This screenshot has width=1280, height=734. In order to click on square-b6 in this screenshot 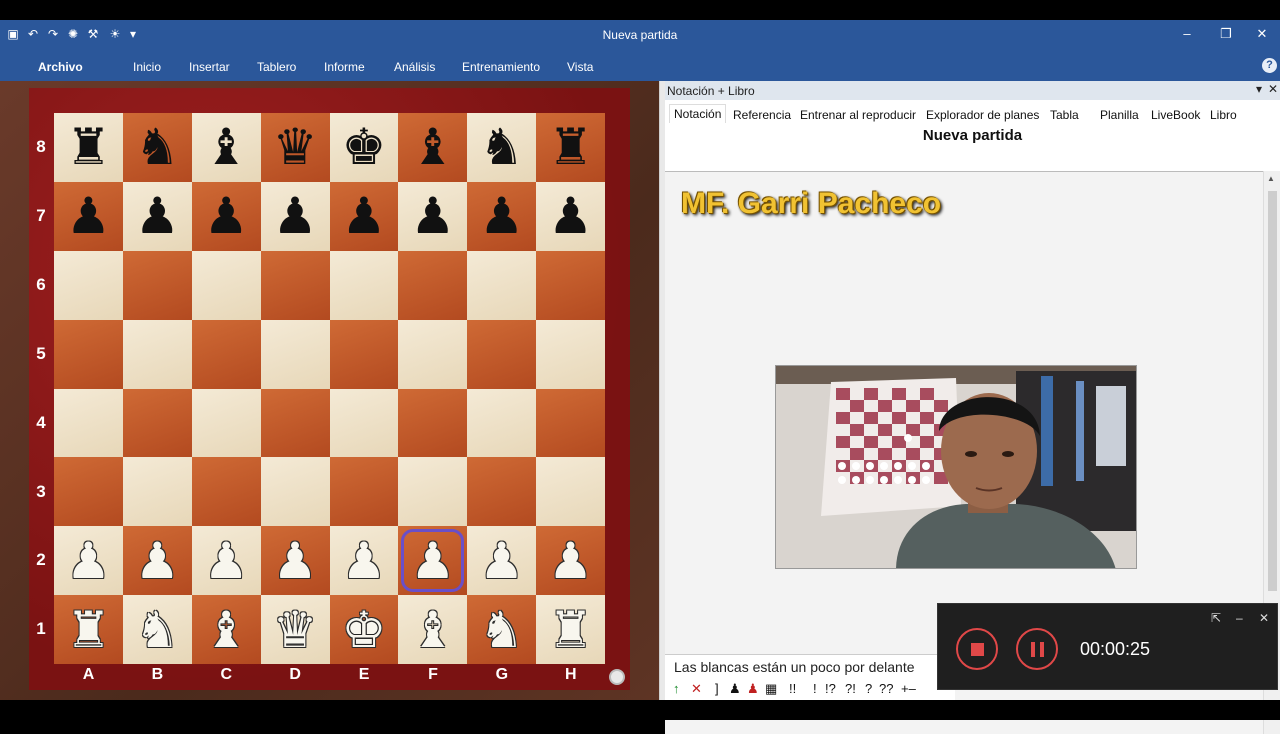, I will do `click(157, 285)`.